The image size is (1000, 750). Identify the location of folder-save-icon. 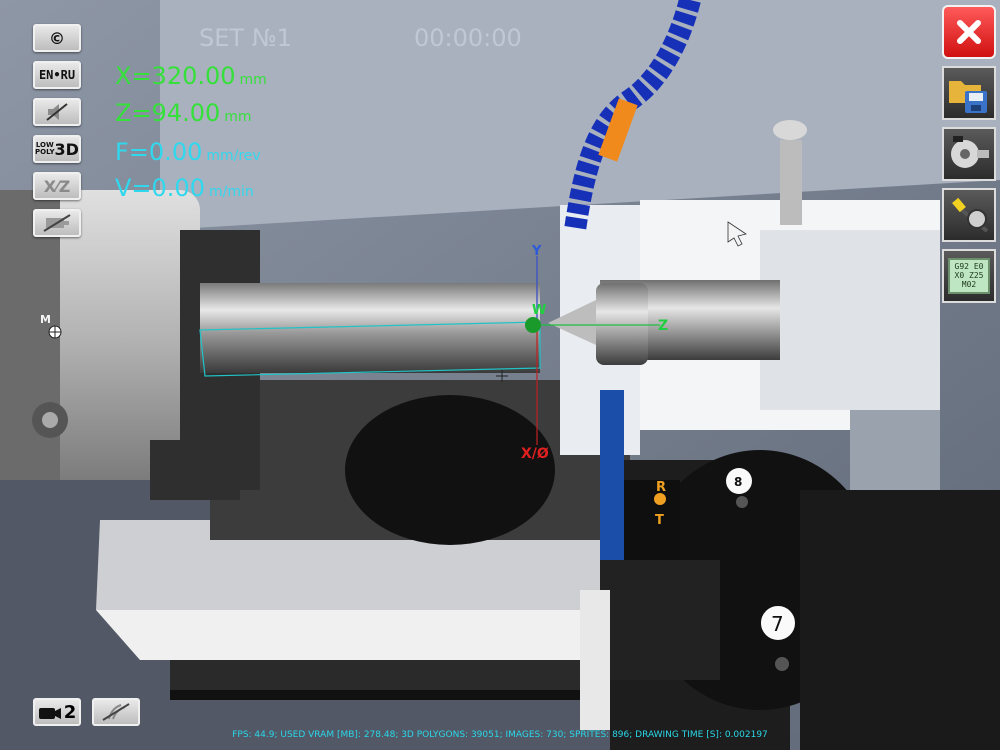
(968, 97).